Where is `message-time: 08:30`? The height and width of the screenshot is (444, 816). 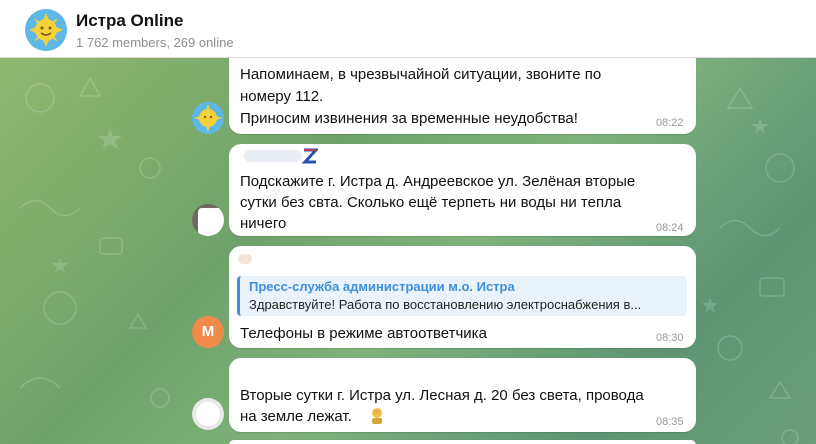 message-time: 08:30 is located at coordinates (670, 338).